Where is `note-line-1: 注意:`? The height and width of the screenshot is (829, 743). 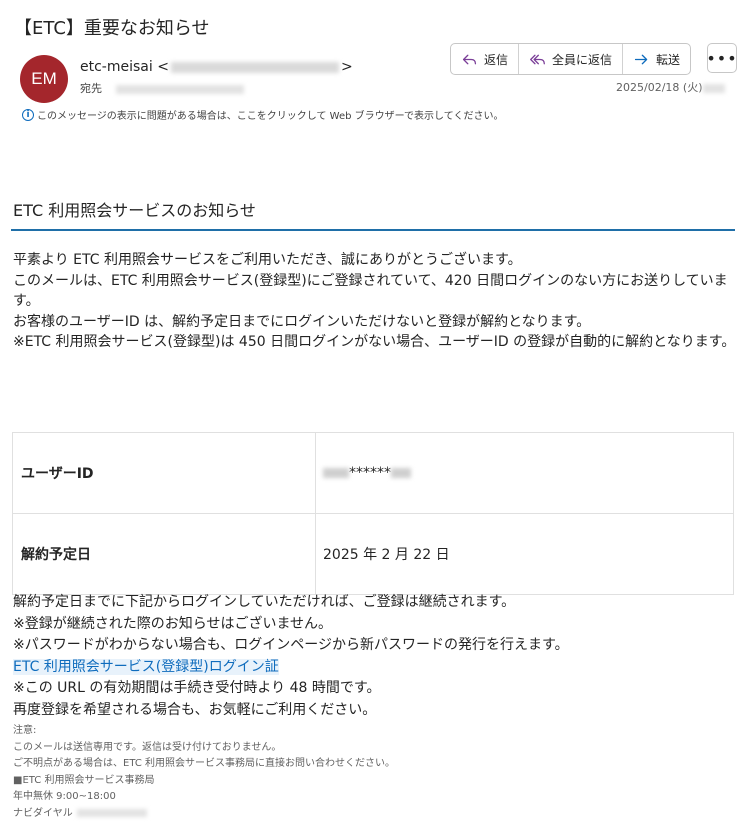 note-line-1: 注意: is located at coordinates (25, 730).